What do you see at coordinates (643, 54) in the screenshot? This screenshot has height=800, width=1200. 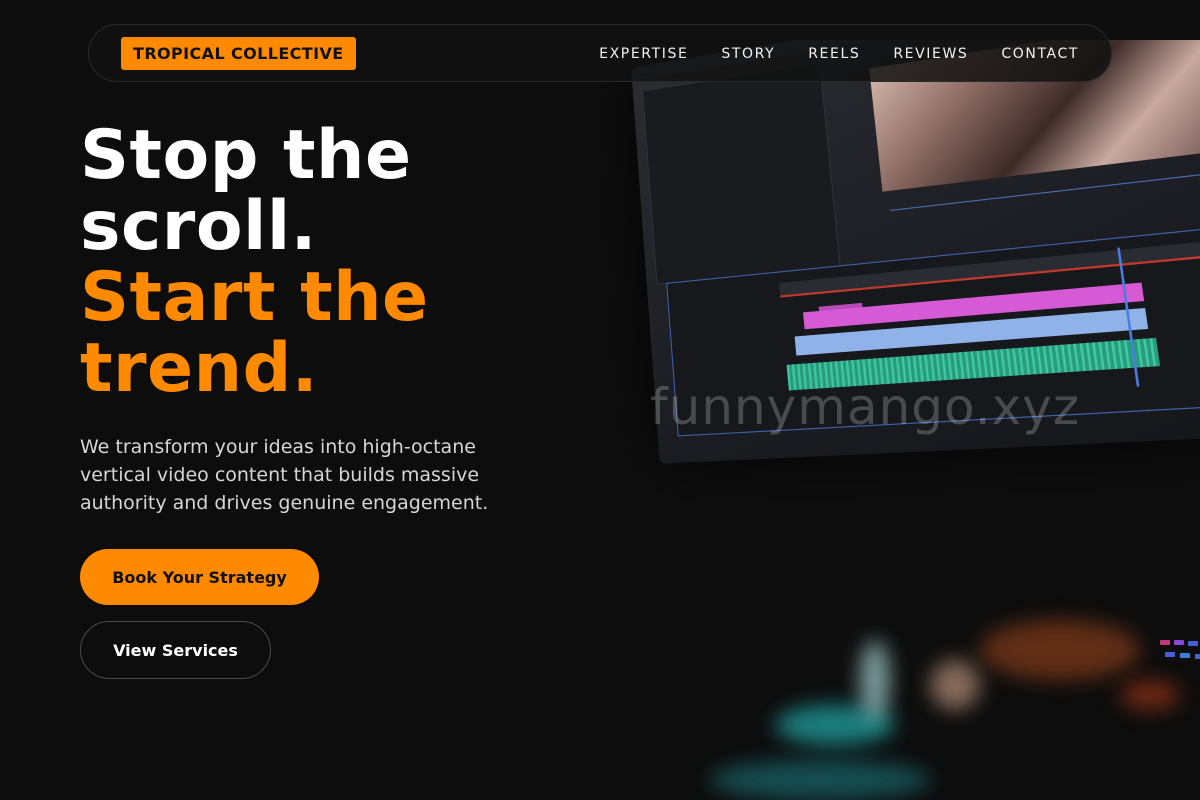 I see `nav-link-expertise: EXPERTISE` at bounding box center [643, 54].